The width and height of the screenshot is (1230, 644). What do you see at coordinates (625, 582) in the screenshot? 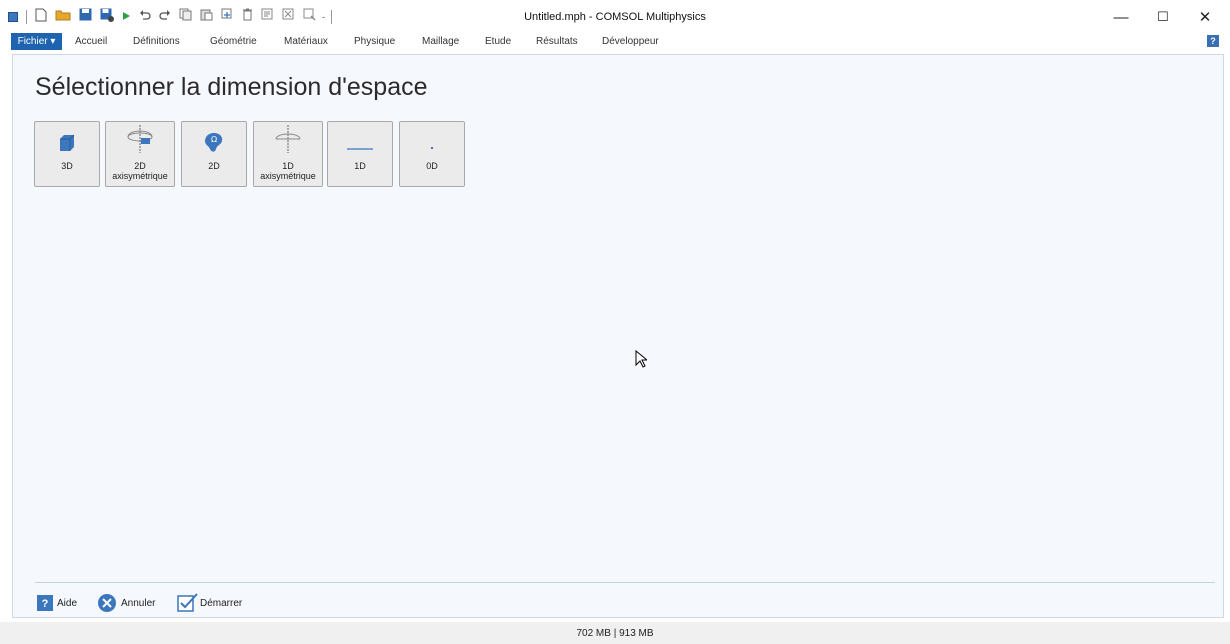
I see `footer-divider` at bounding box center [625, 582].